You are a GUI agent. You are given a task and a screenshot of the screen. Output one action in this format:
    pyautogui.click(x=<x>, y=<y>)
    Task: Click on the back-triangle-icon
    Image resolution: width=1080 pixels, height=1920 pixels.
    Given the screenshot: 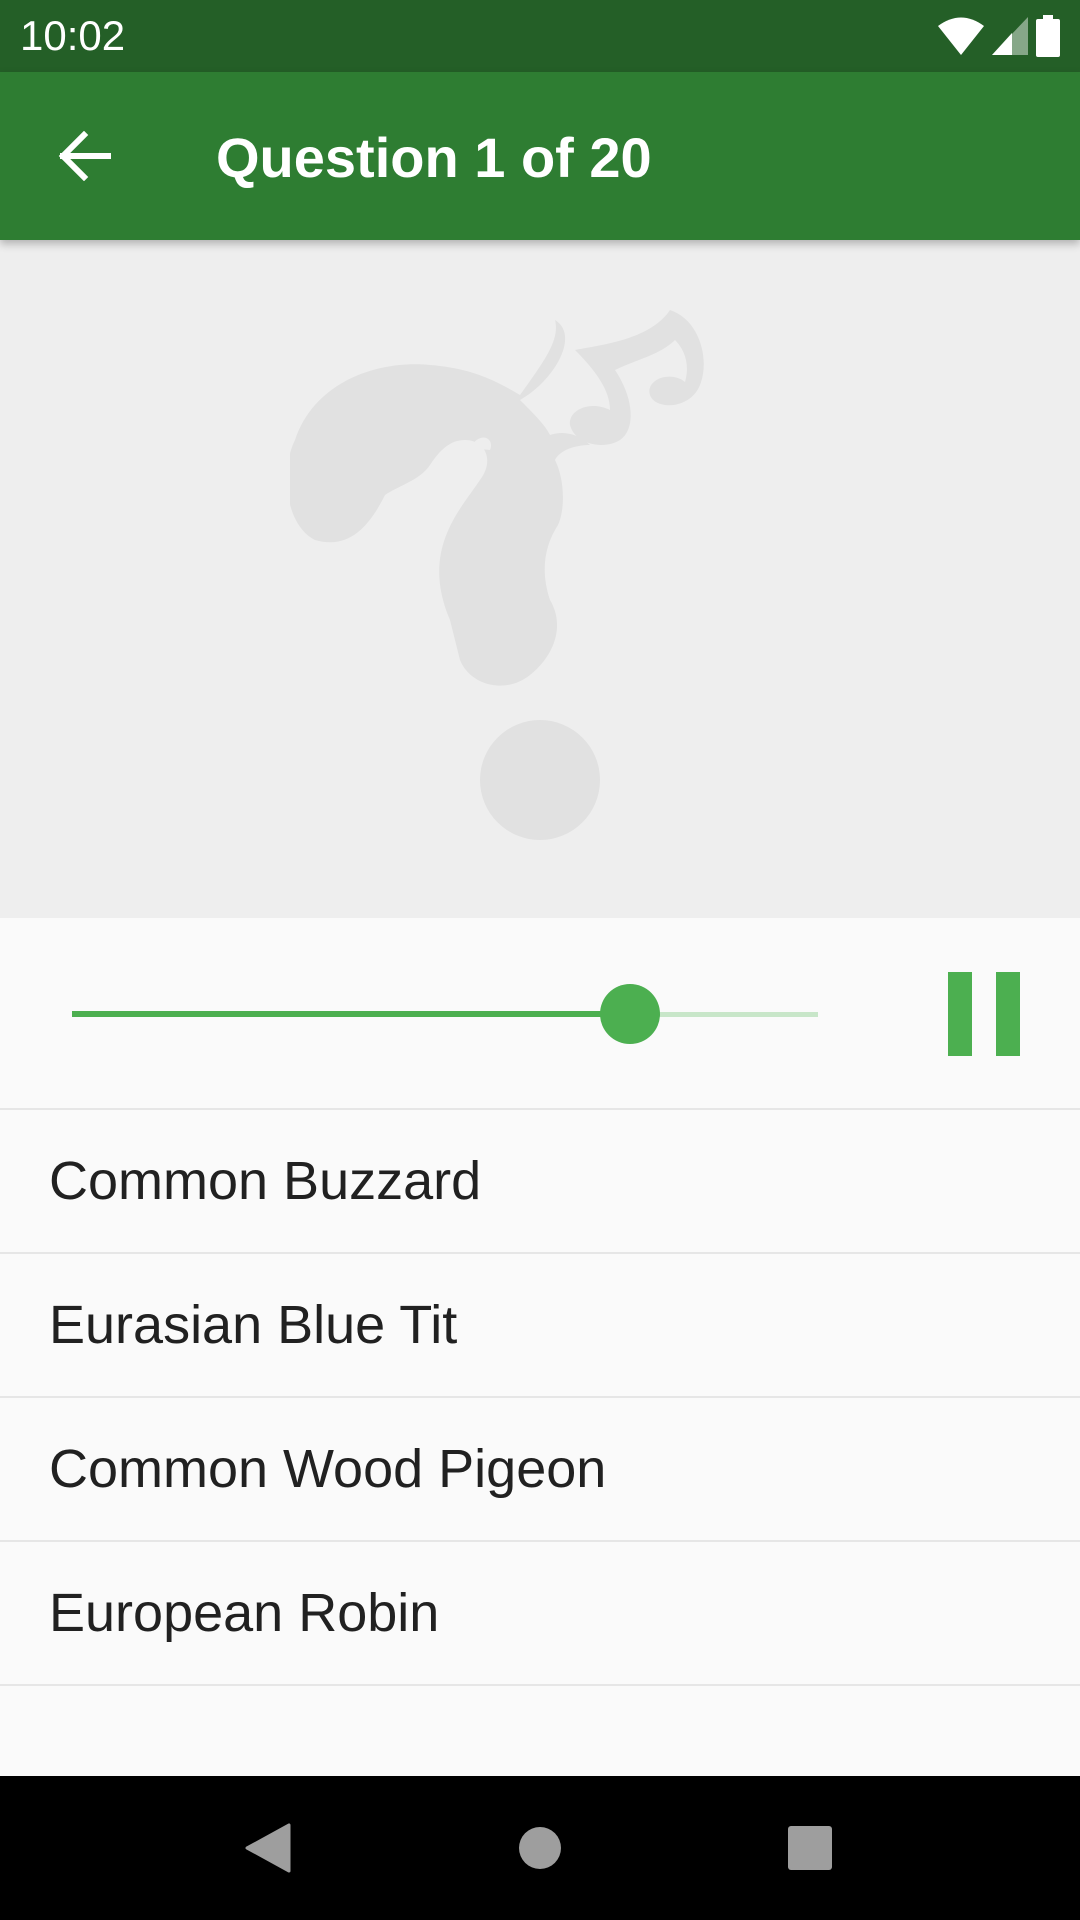 What is the action you would take?
    pyautogui.click(x=268, y=1848)
    